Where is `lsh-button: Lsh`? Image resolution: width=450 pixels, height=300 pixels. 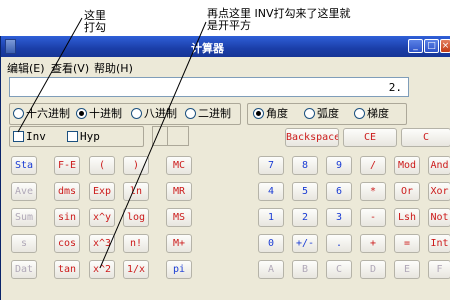
lsh-button: Lsh is located at coordinates (407, 217).